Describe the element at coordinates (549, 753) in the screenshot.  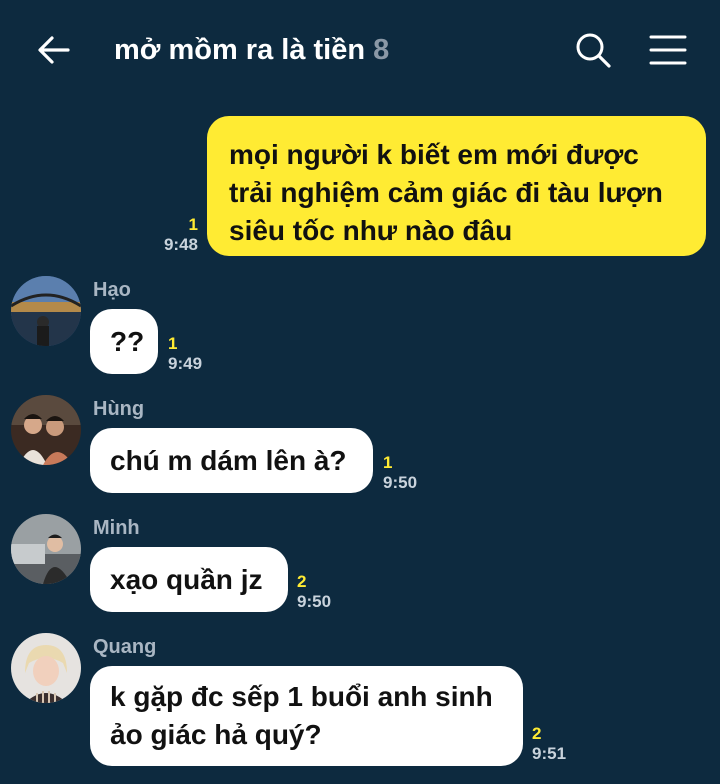
I see `message-time: 9:51` at that location.